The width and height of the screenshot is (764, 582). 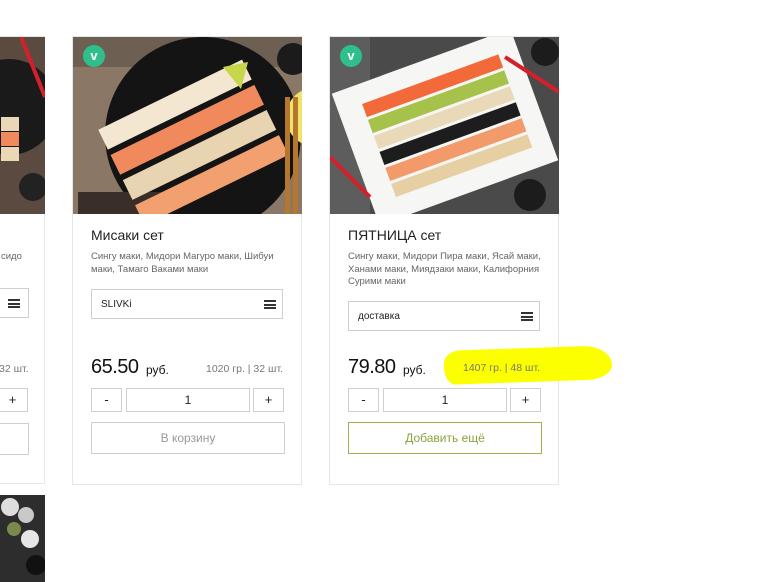 I want to click on option-select: доставка, so click(x=444, y=316).